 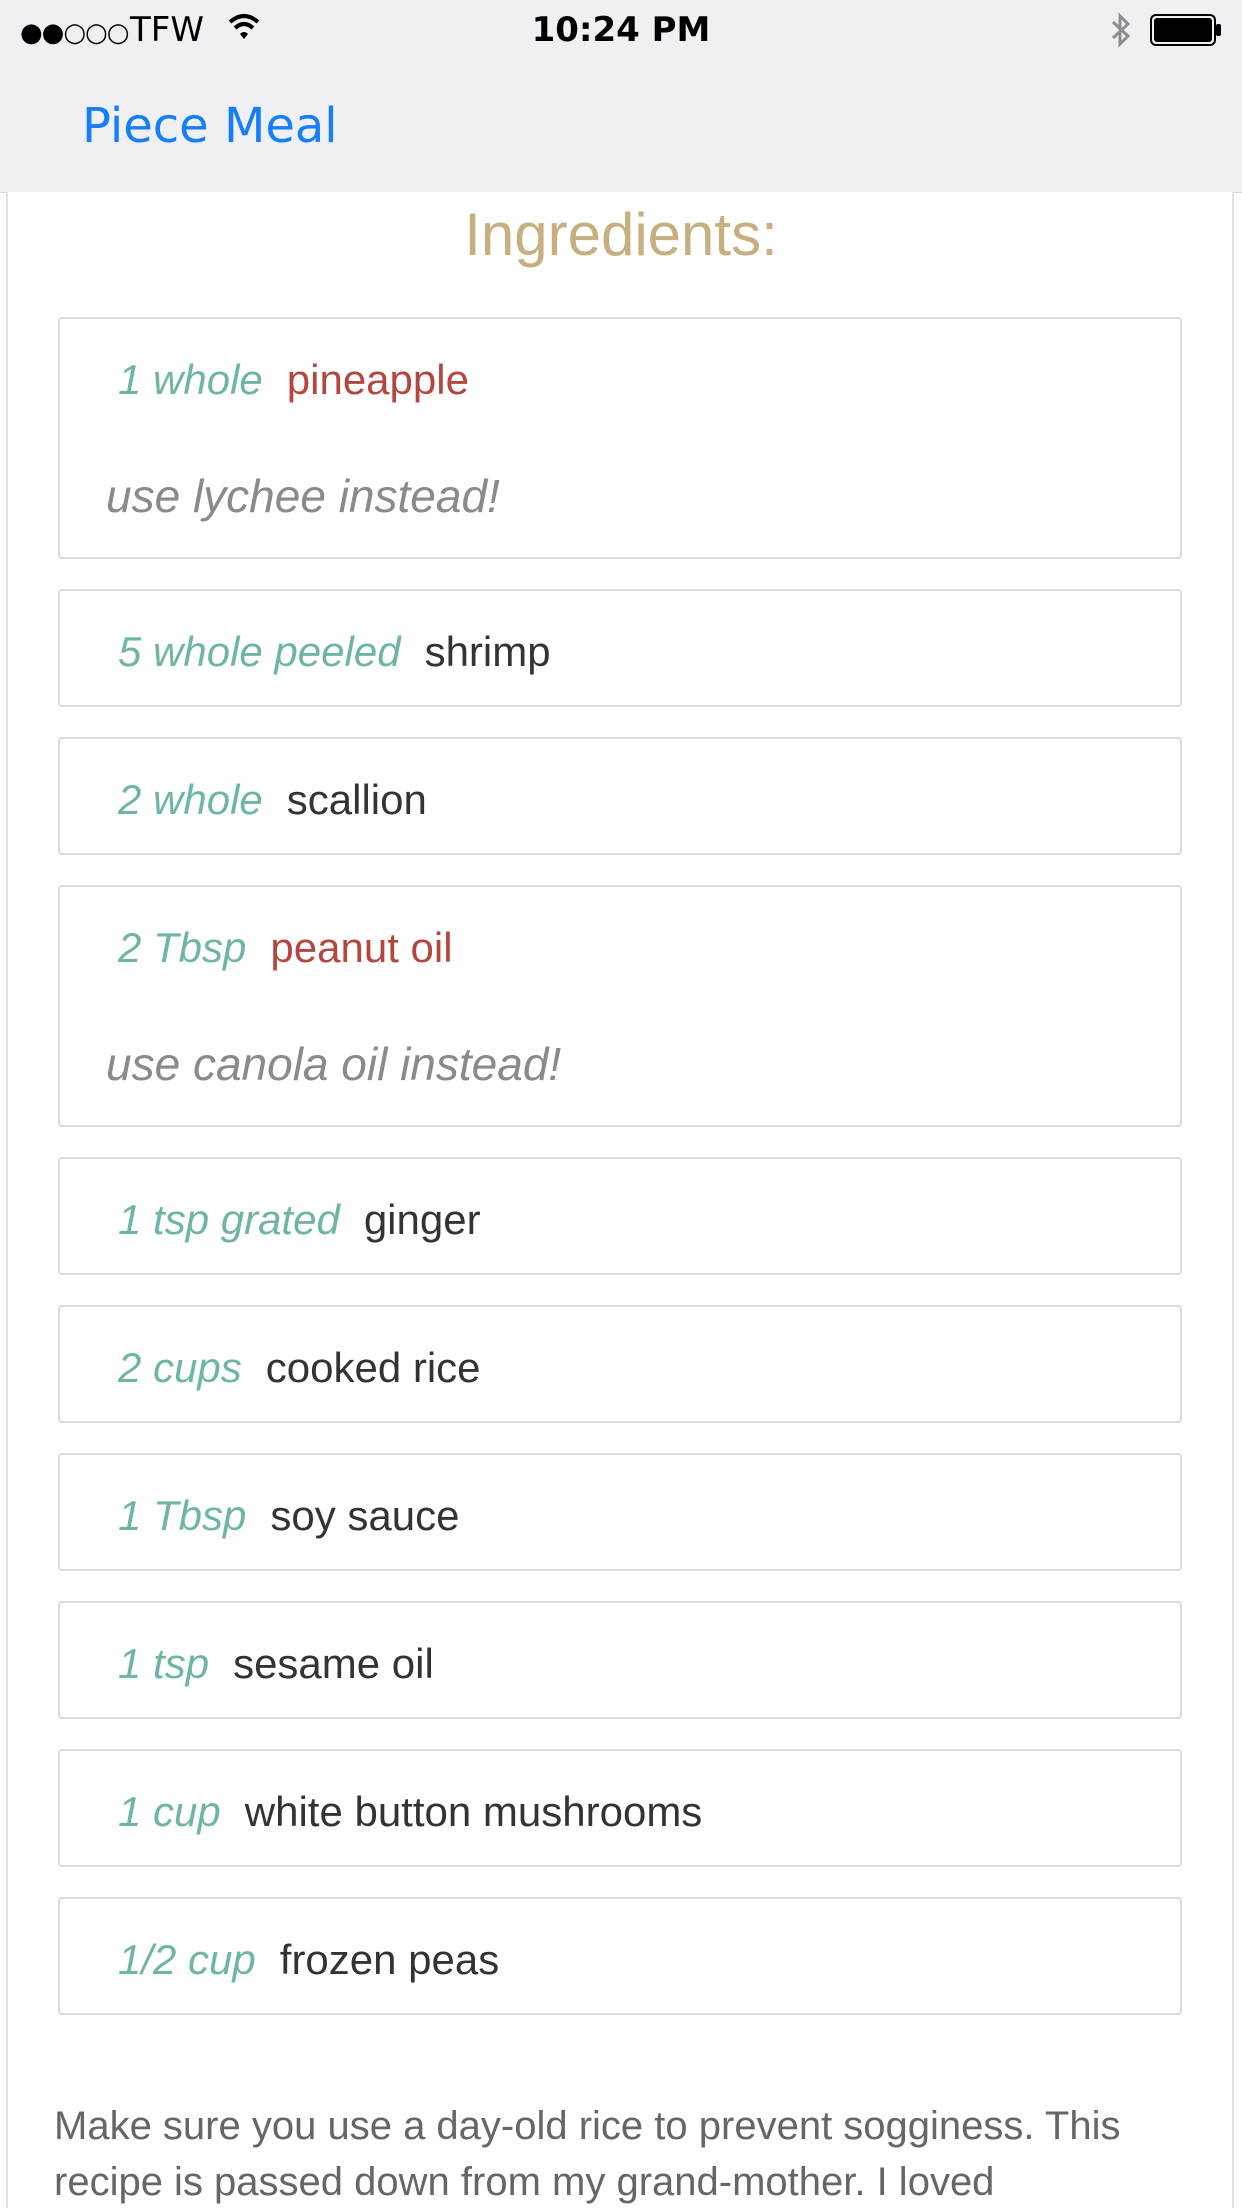 I want to click on ingredient-card: 1 tsp grated ginger, so click(x=620, y=1216).